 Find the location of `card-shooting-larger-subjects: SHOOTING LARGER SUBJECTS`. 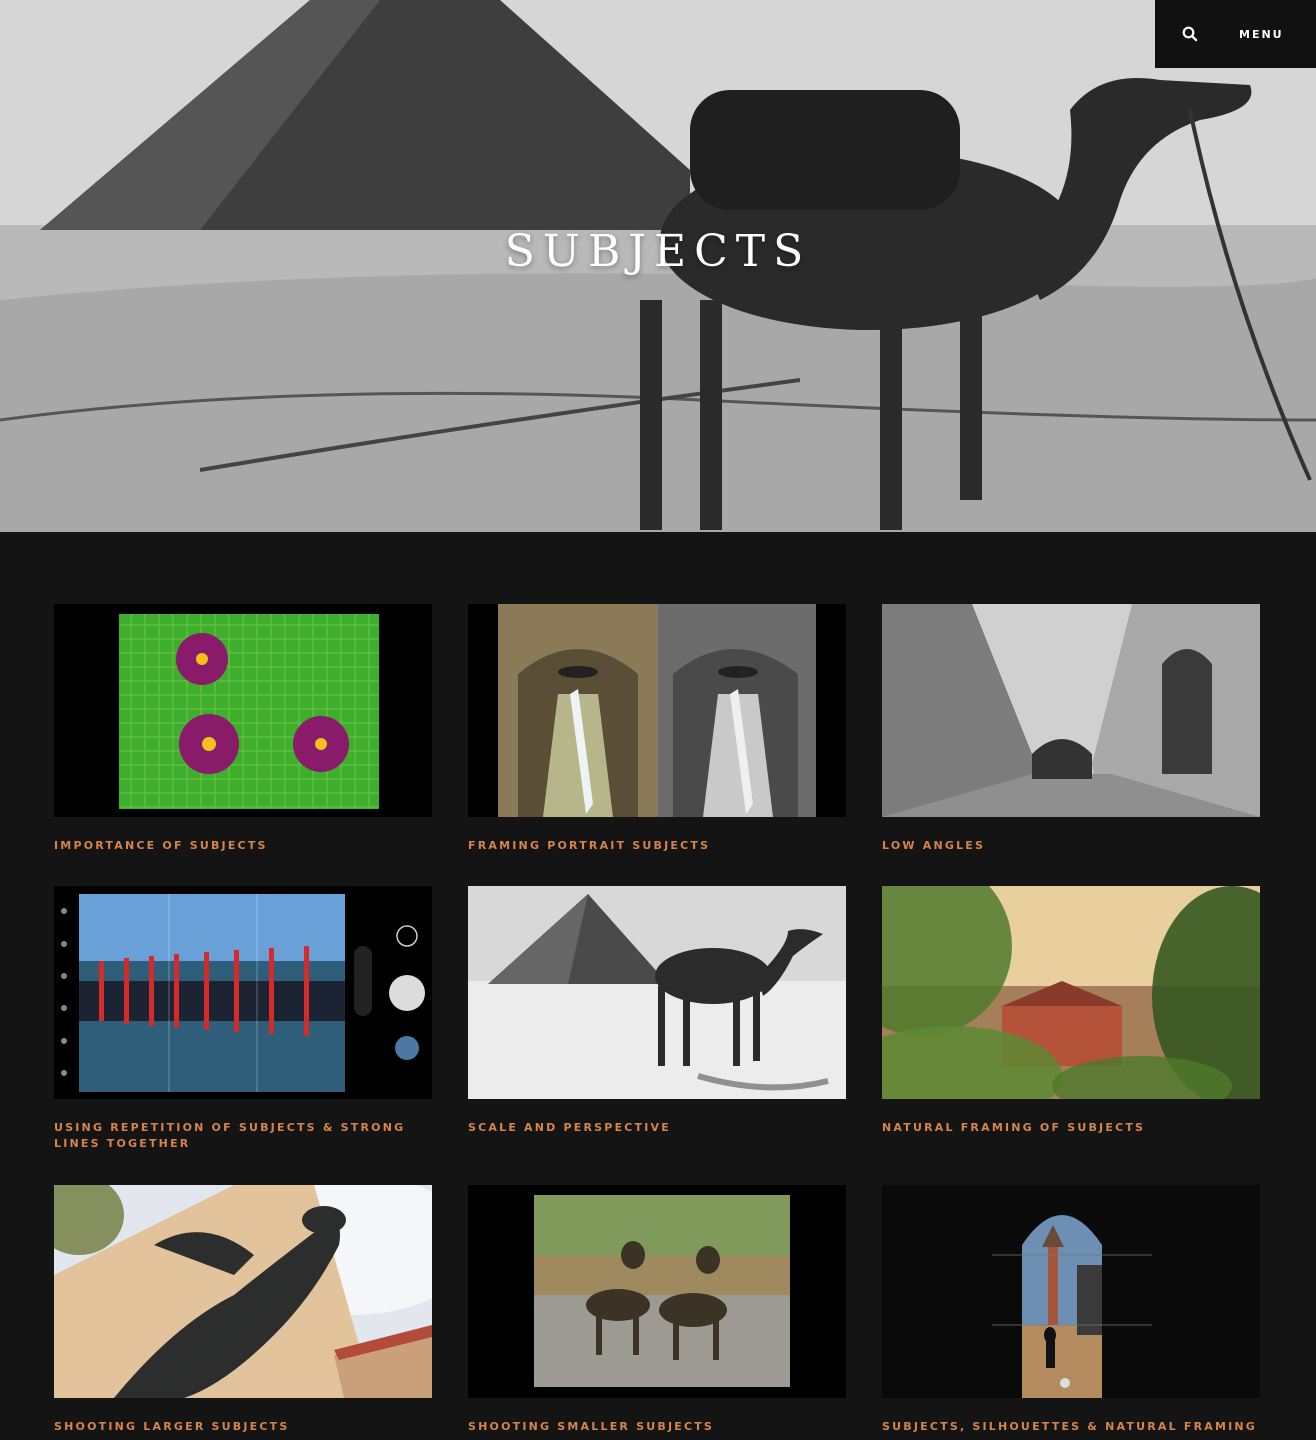

card-shooting-larger-subjects: SHOOTING LARGER SUBJECTS is located at coordinates (243, 1310).